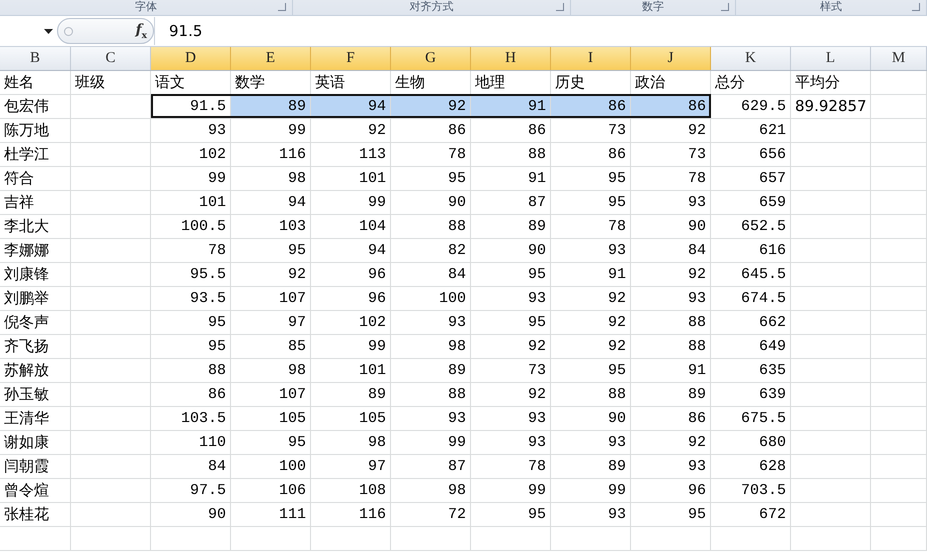 The width and height of the screenshot is (927, 553). I want to click on ribbon-group-label: 对齐方式, so click(432, 6).